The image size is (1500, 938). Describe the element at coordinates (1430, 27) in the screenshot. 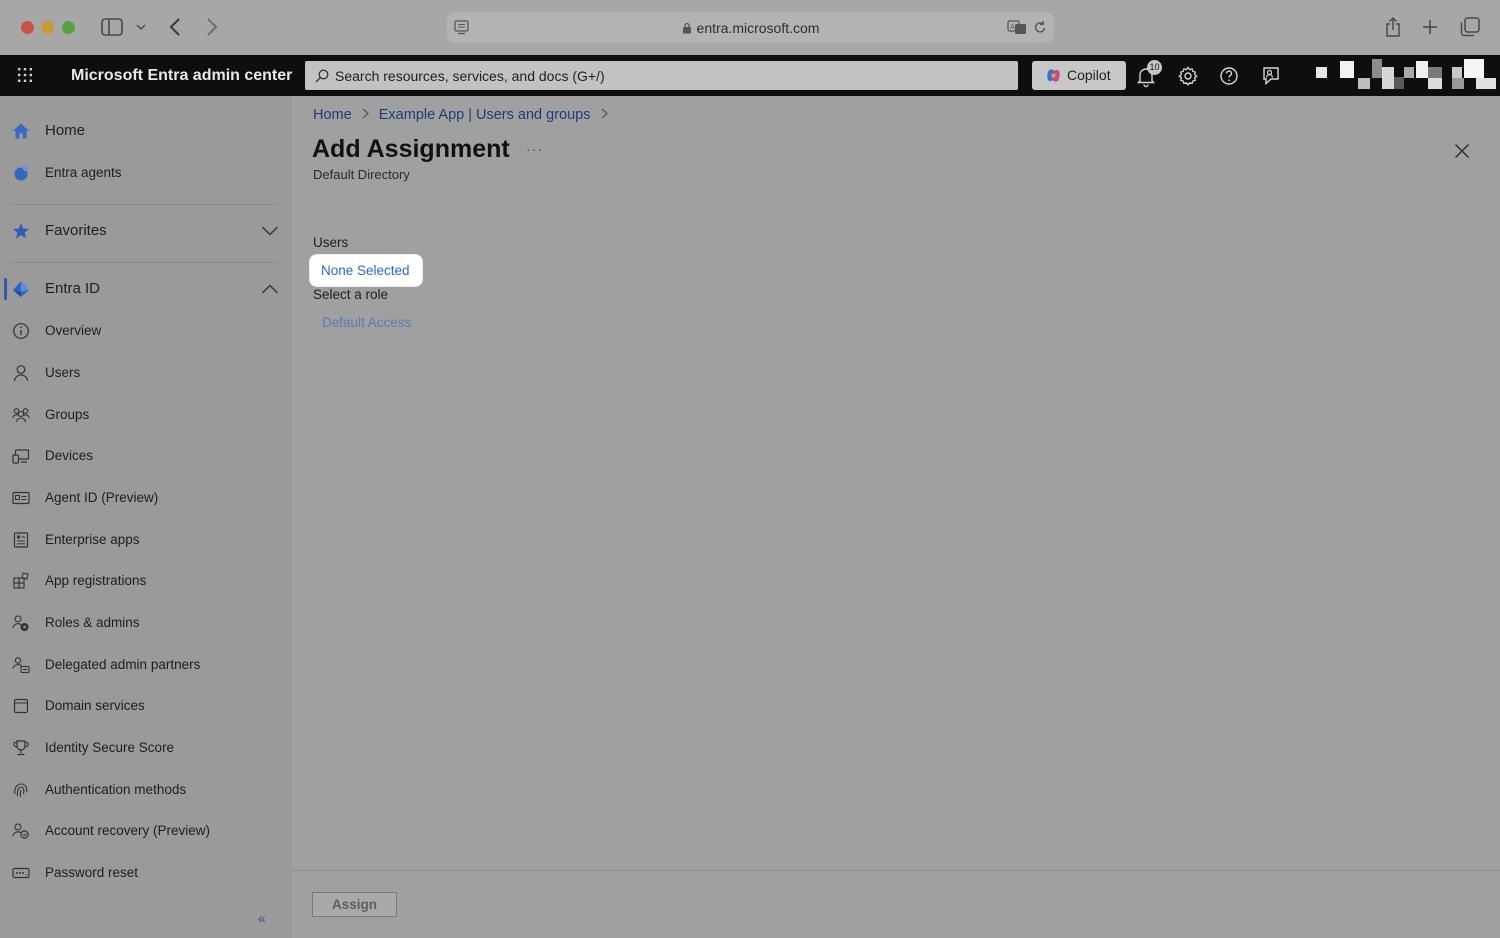

I see `new-tab-icon` at that location.